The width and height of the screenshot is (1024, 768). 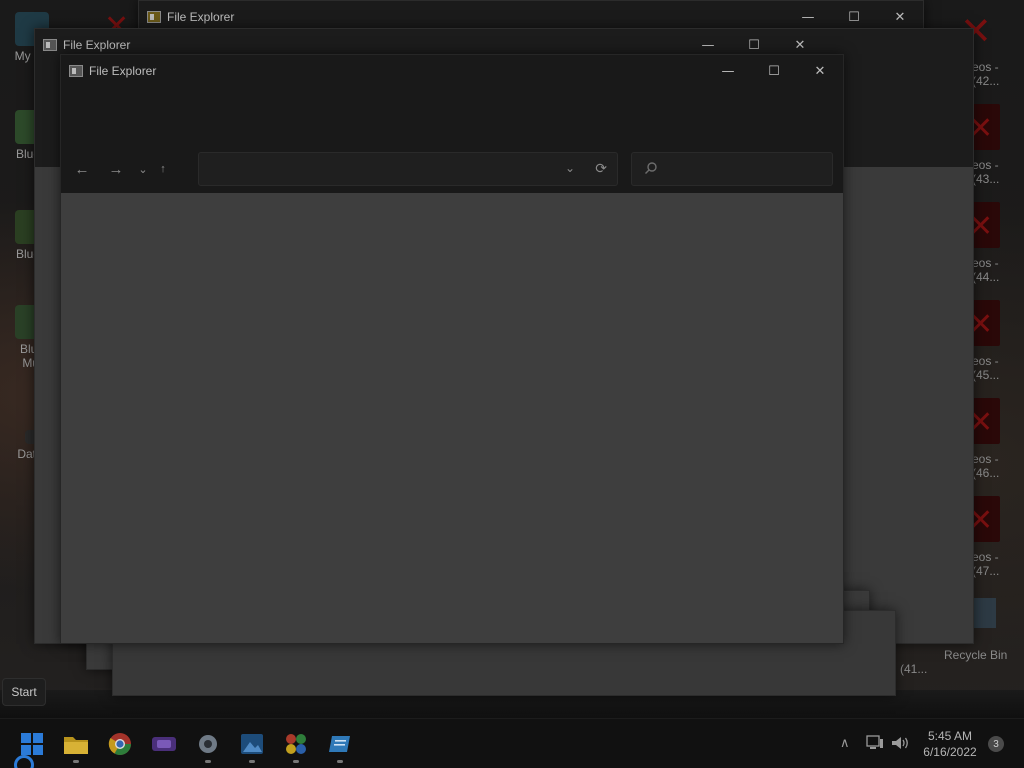 What do you see at coordinates (24, 761) in the screenshot?
I see `search-circle-icon` at bounding box center [24, 761].